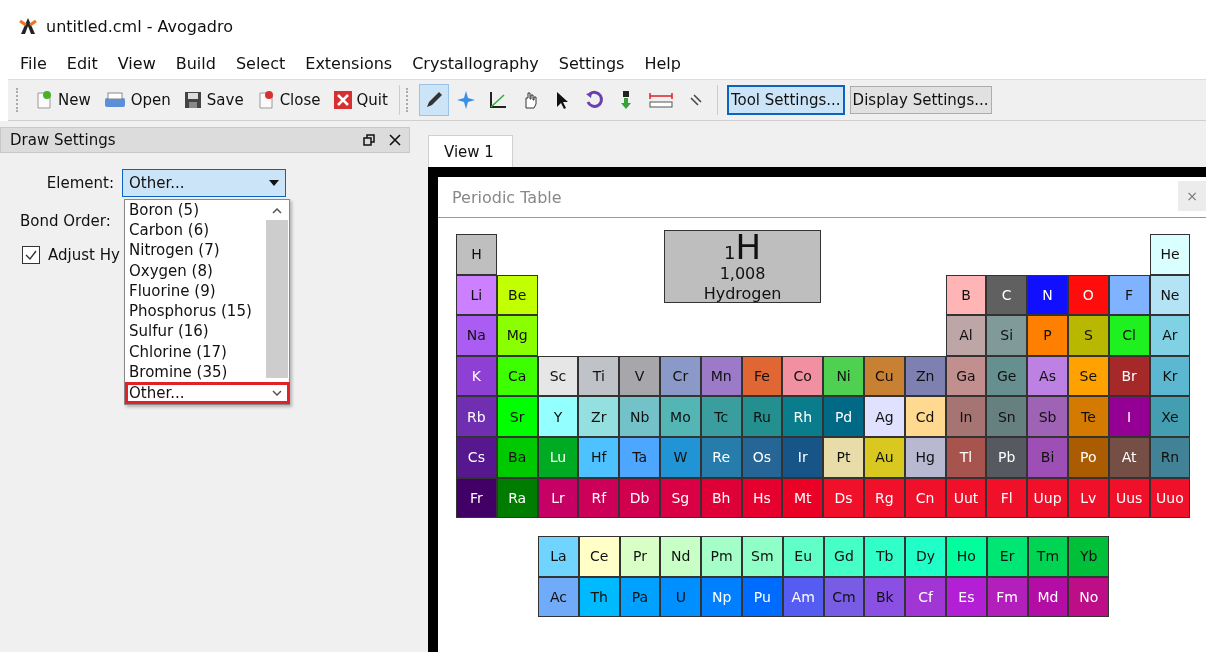 The image size is (1206, 652). What do you see at coordinates (1129, 416) in the screenshot?
I see `element-cell: I` at bounding box center [1129, 416].